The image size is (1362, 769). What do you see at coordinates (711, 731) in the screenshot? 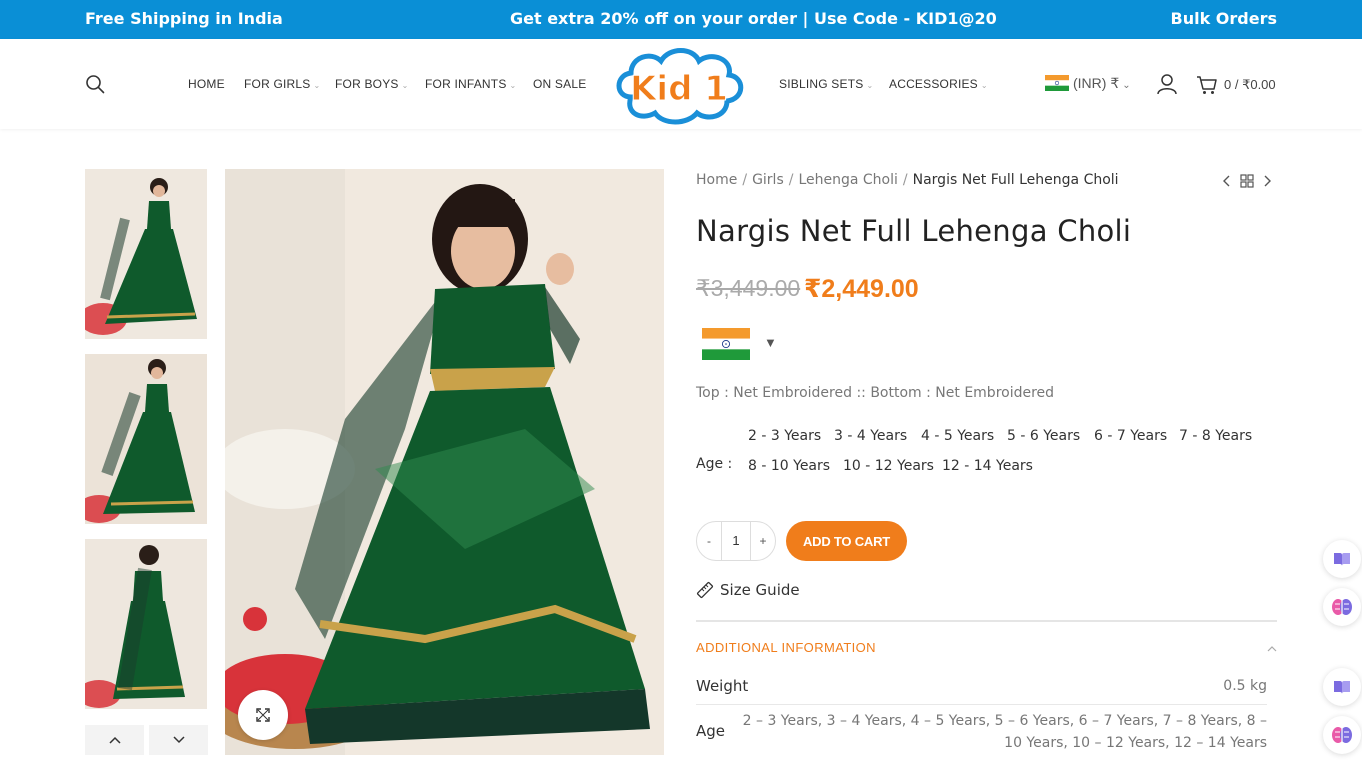
I see `age-attribute-label: Age` at bounding box center [711, 731].